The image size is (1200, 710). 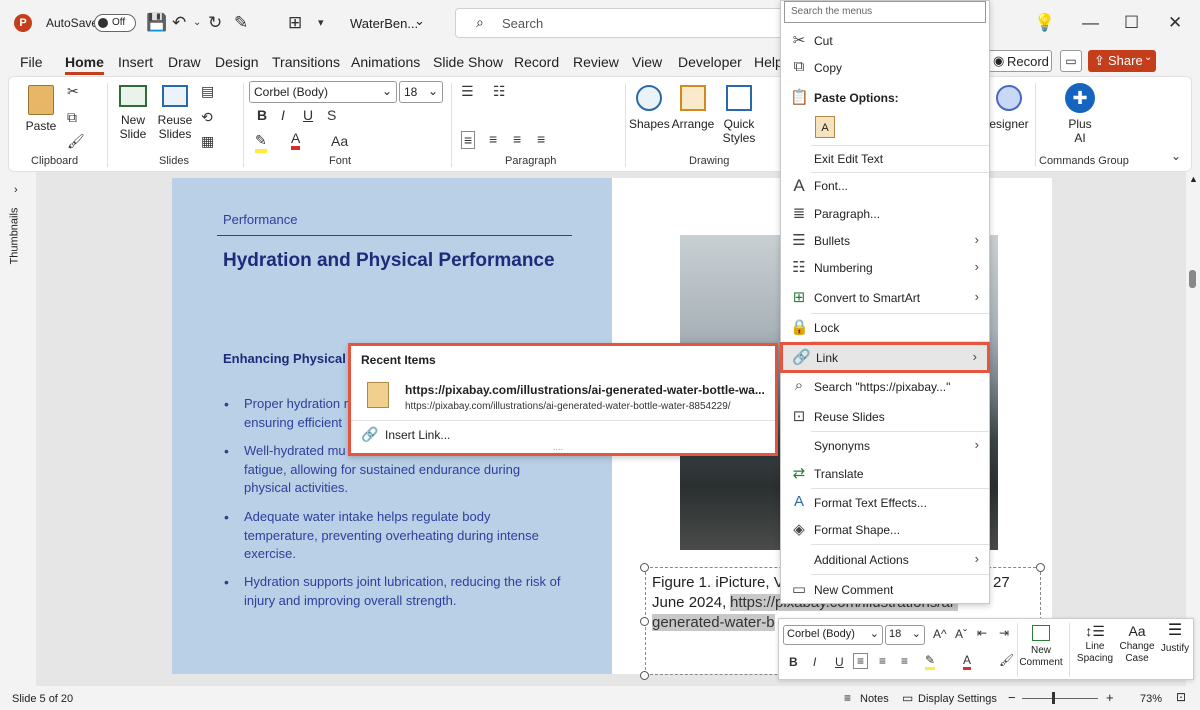 I want to click on decrease-indent-icon: ⇤, so click(x=982, y=633).